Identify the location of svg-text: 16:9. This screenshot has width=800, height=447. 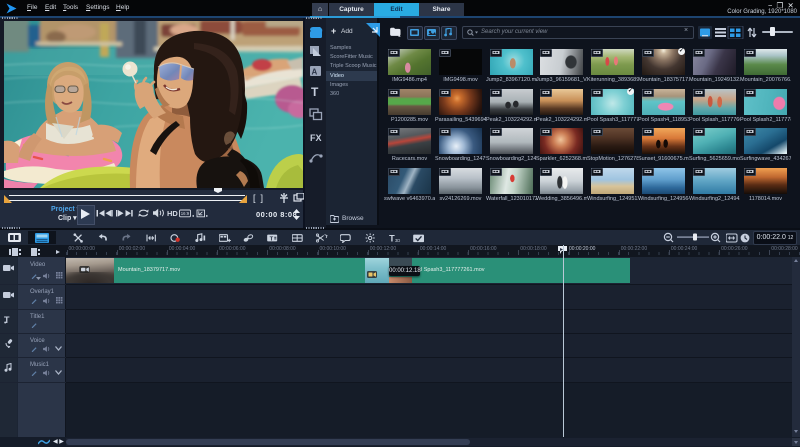
(185, 213).